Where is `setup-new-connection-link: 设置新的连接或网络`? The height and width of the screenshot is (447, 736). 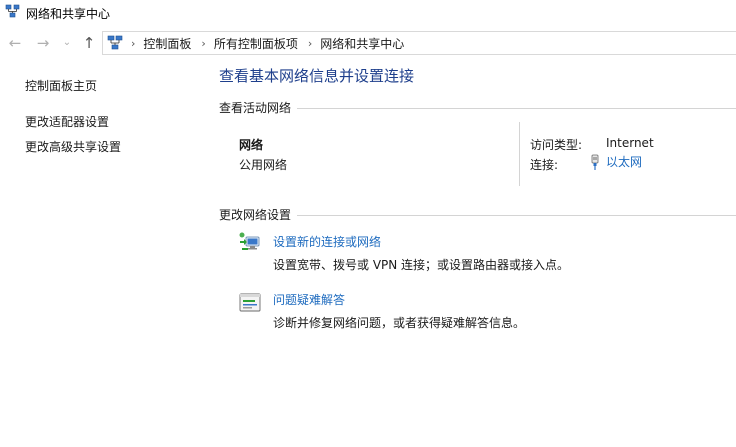
setup-new-connection-link: 设置新的连接或网络 is located at coordinates (327, 241).